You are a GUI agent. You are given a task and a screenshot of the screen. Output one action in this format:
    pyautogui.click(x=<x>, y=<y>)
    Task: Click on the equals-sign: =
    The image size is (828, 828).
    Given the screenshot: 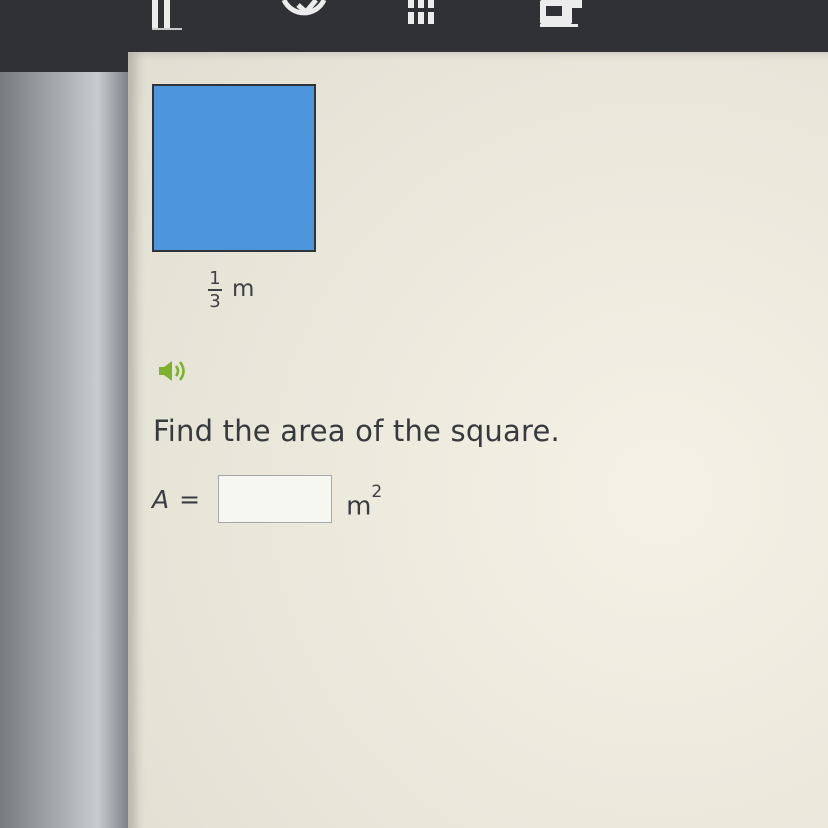 What is the action you would take?
    pyautogui.click(x=190, y=499)
    